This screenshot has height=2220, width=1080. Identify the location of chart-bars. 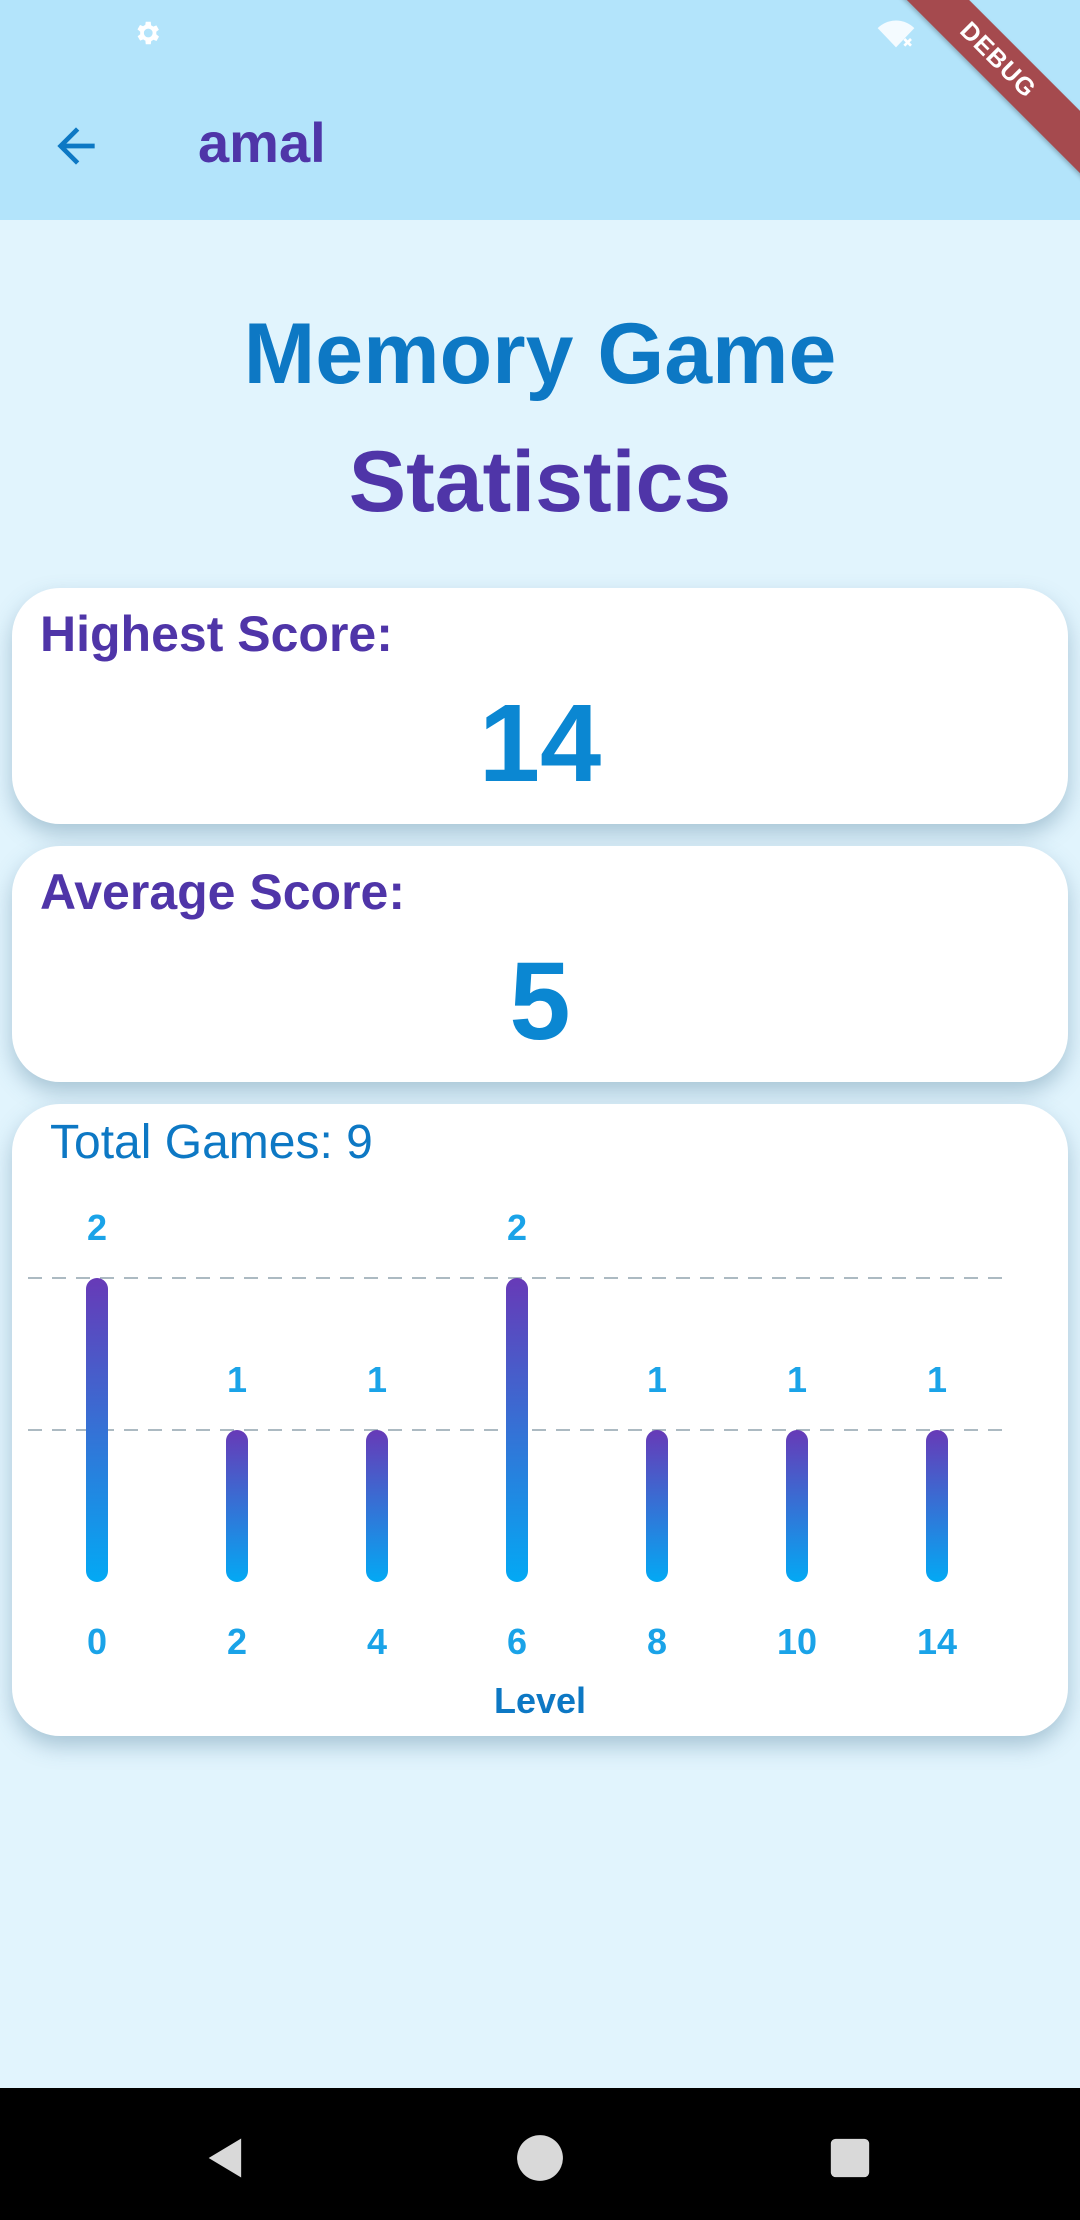
(517, 1430).